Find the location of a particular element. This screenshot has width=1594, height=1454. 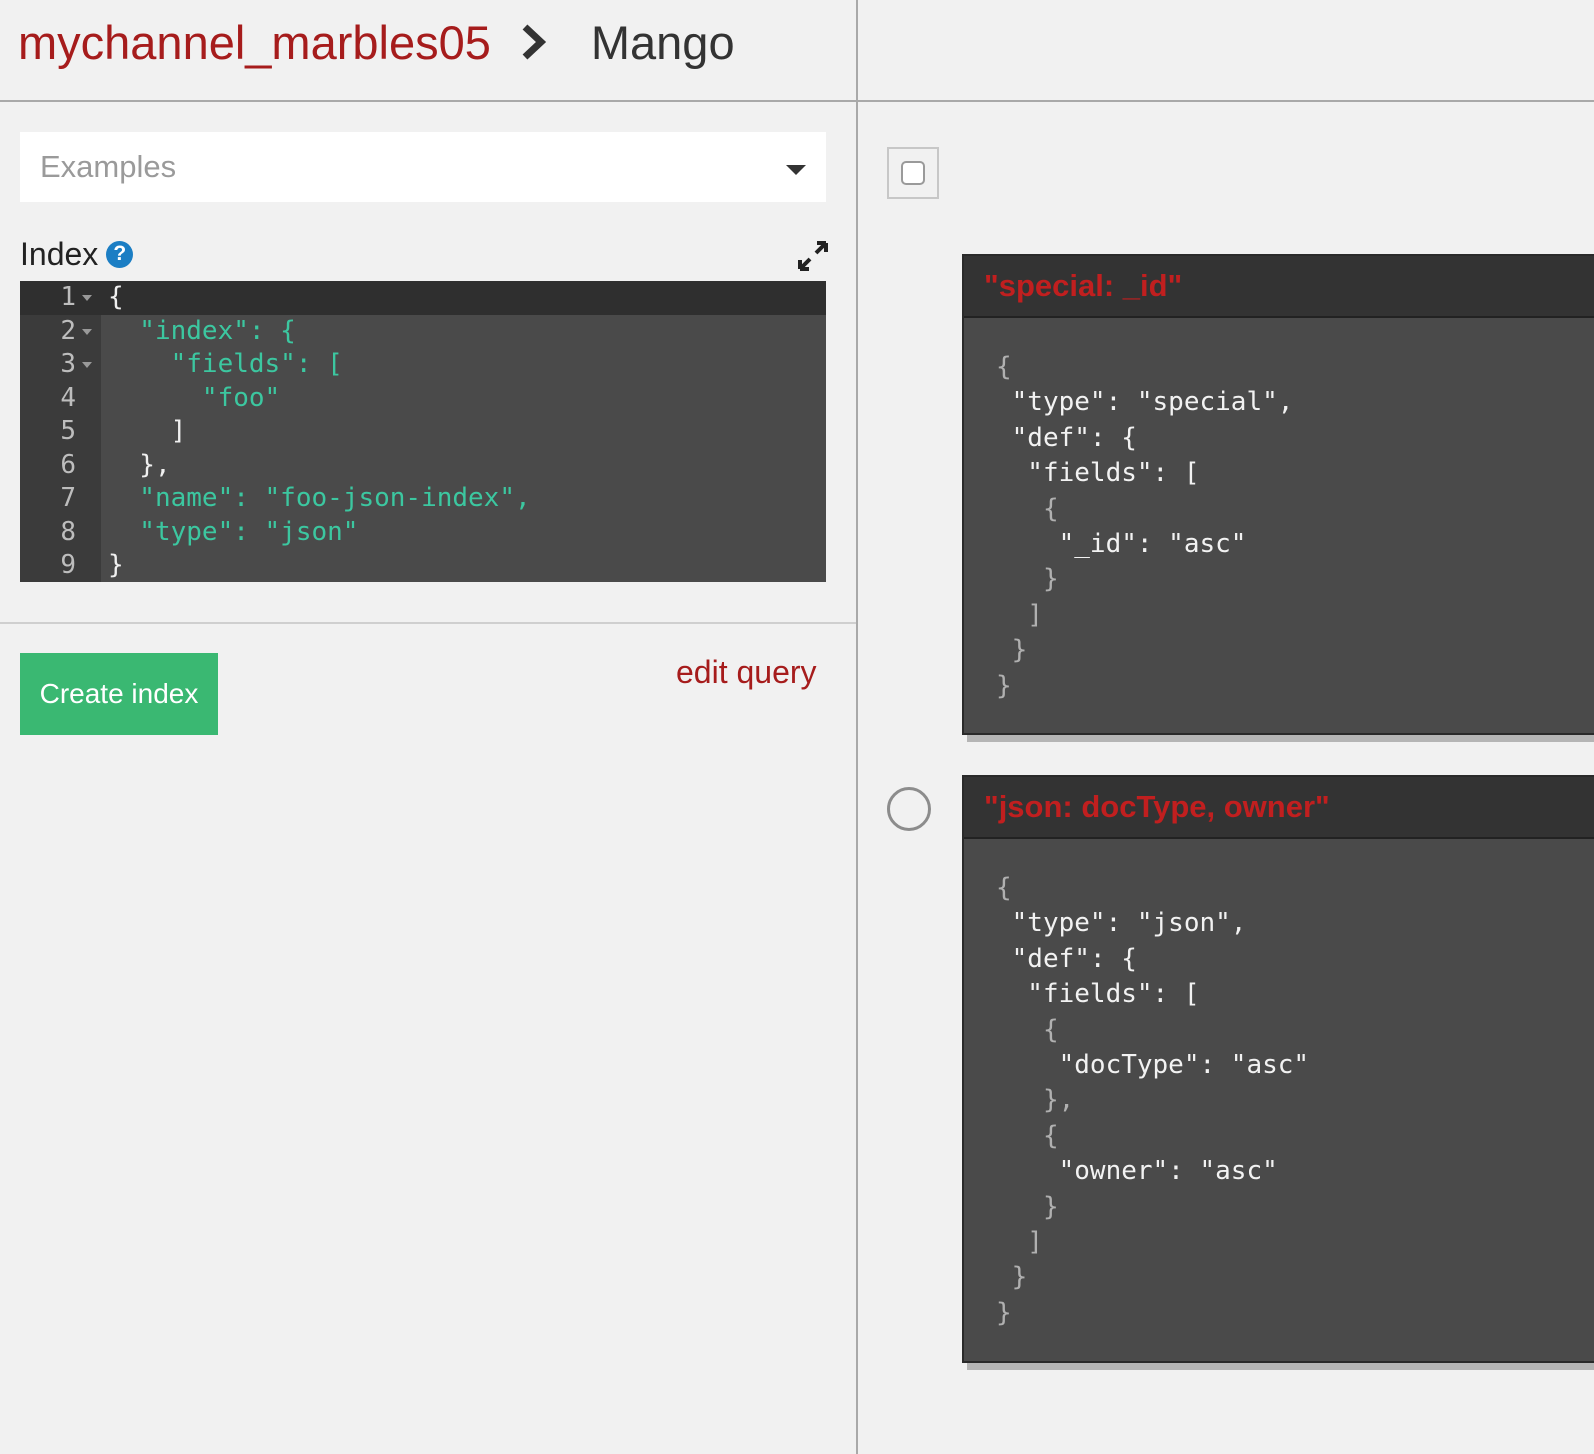

json-line: }, is located at coordinates (1035, 1100).